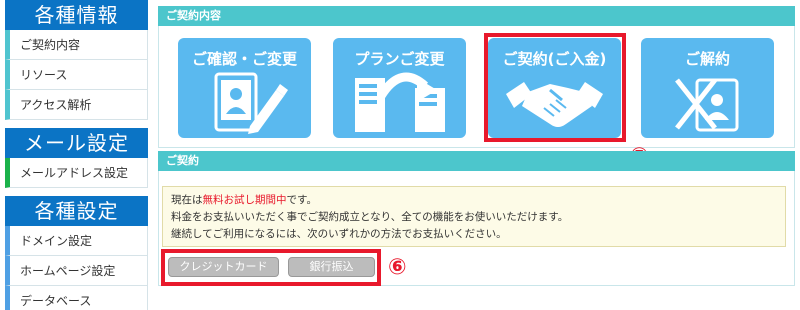  I want to click on notice-text: です。, so click(301, 200).